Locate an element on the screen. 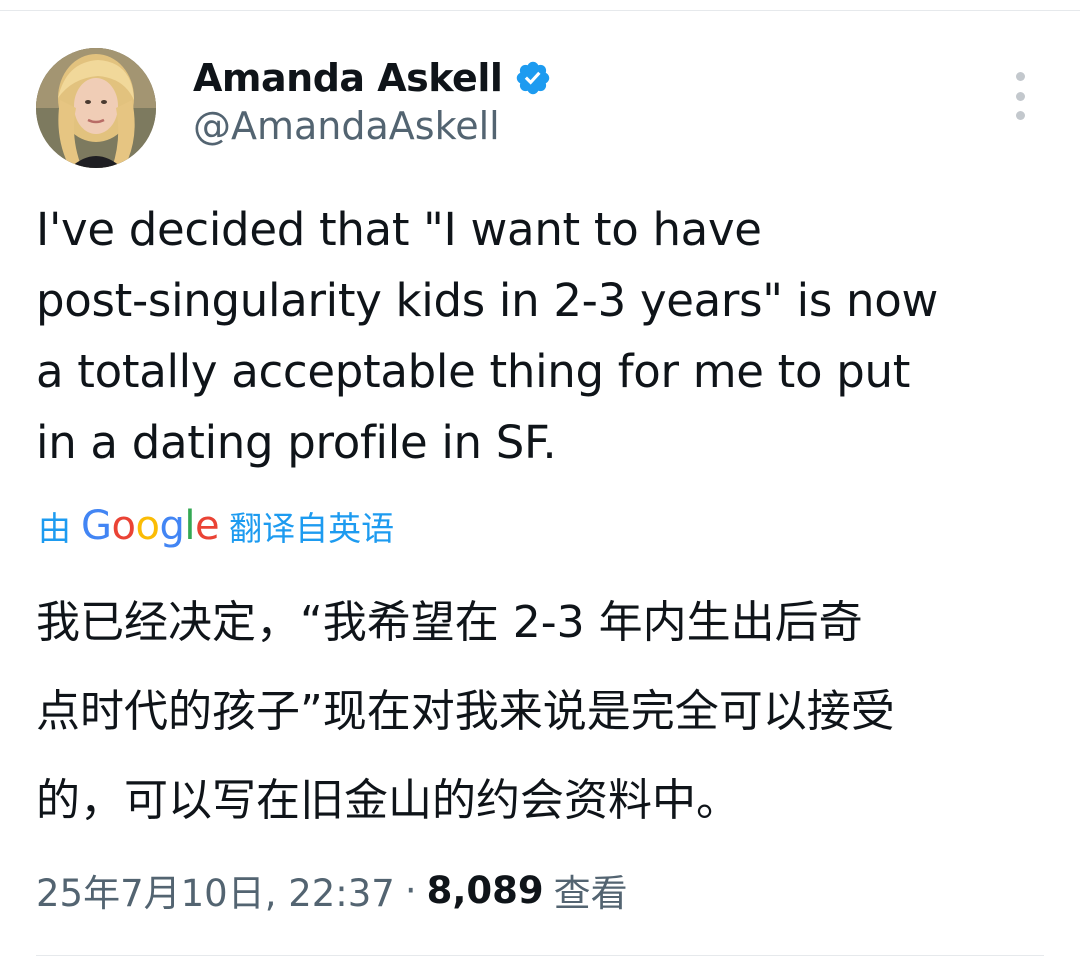 The image size is (1080, 970). translation-attribution-link: 由 Google 翻译自英语 is located at coordinates (216, 526).